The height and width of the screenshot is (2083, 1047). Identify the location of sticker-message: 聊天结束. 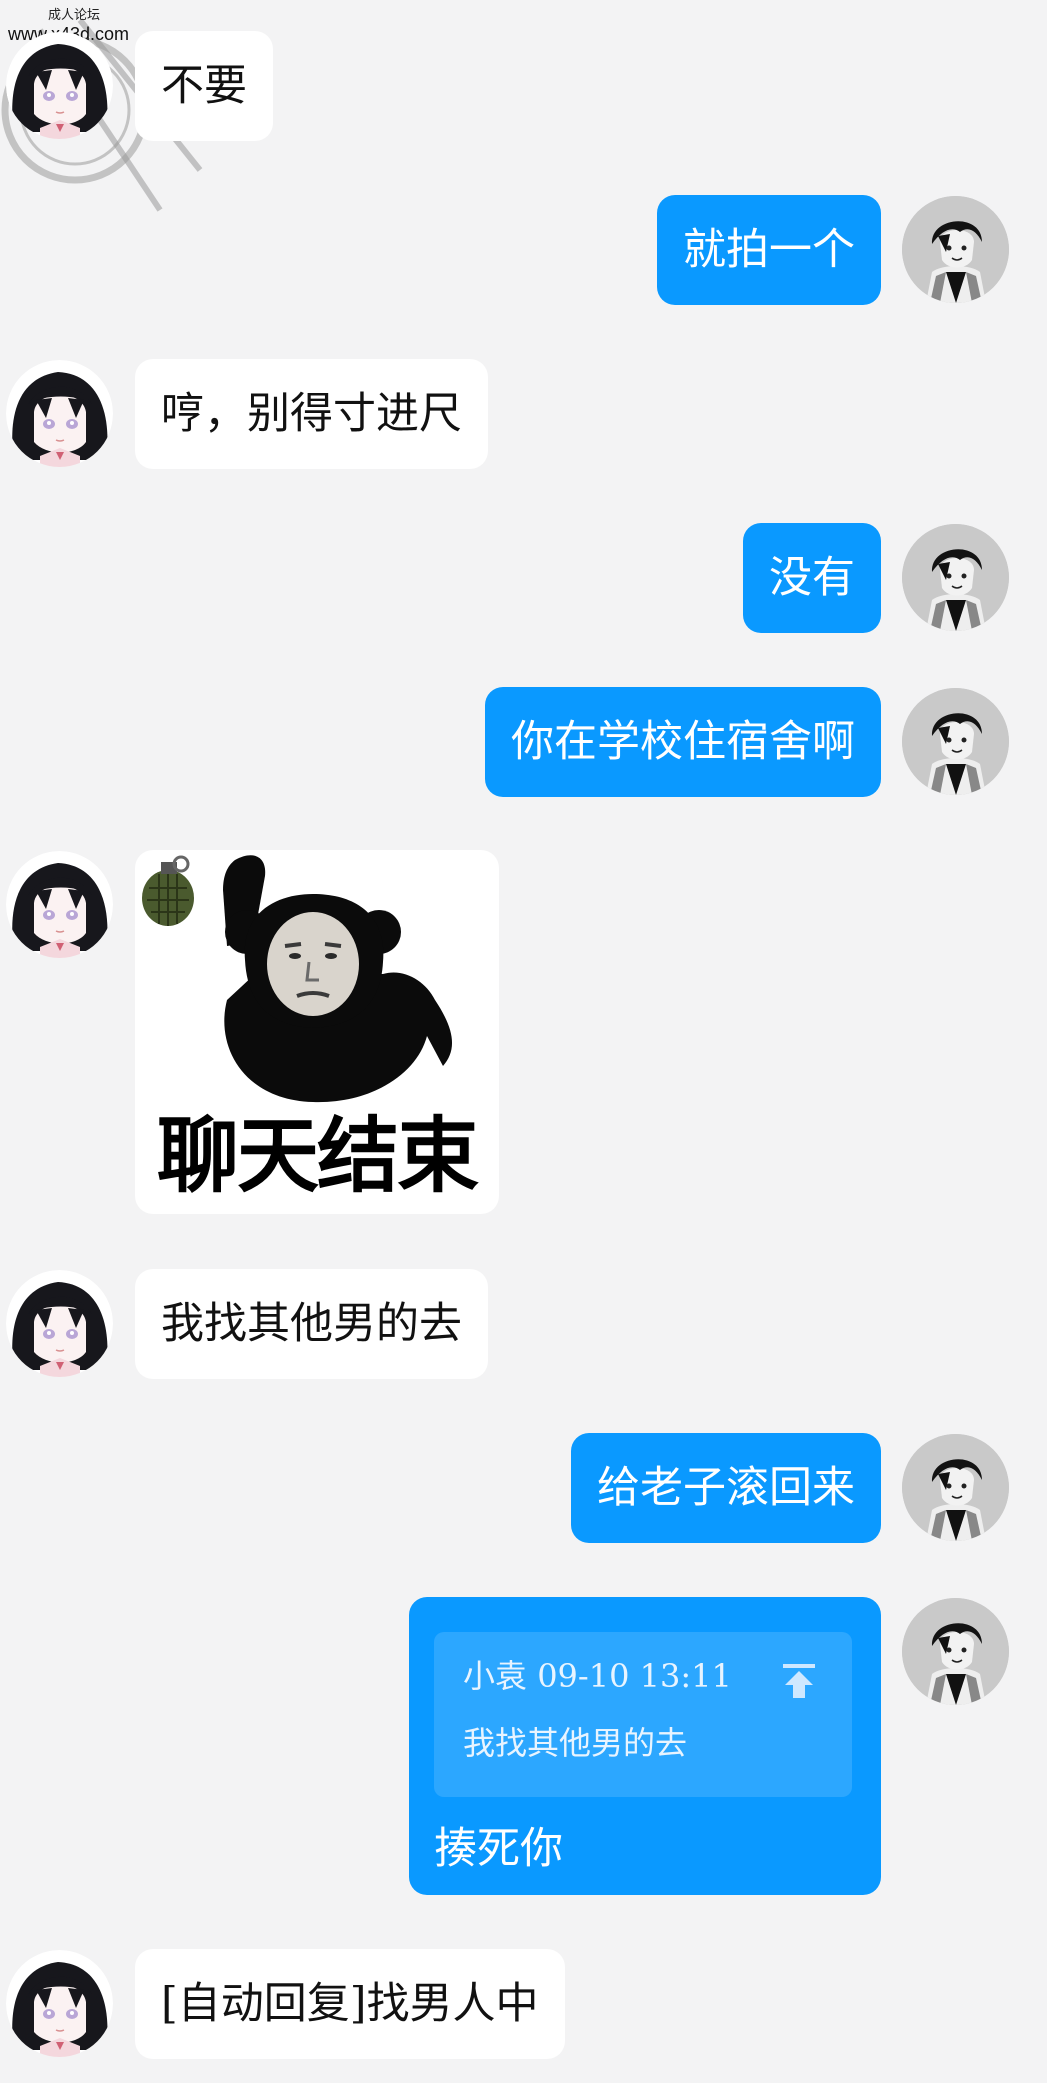
(317, 1032).